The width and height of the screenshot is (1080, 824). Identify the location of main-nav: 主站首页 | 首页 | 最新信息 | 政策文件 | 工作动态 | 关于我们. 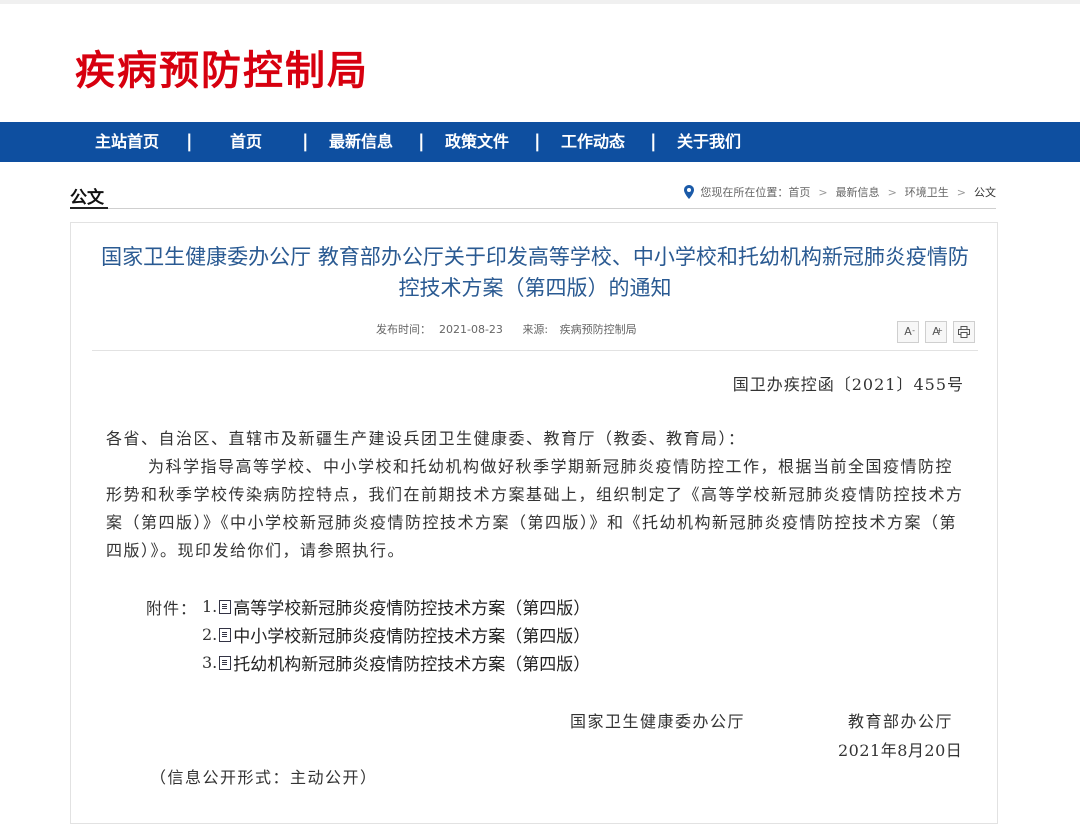
(540, 142).